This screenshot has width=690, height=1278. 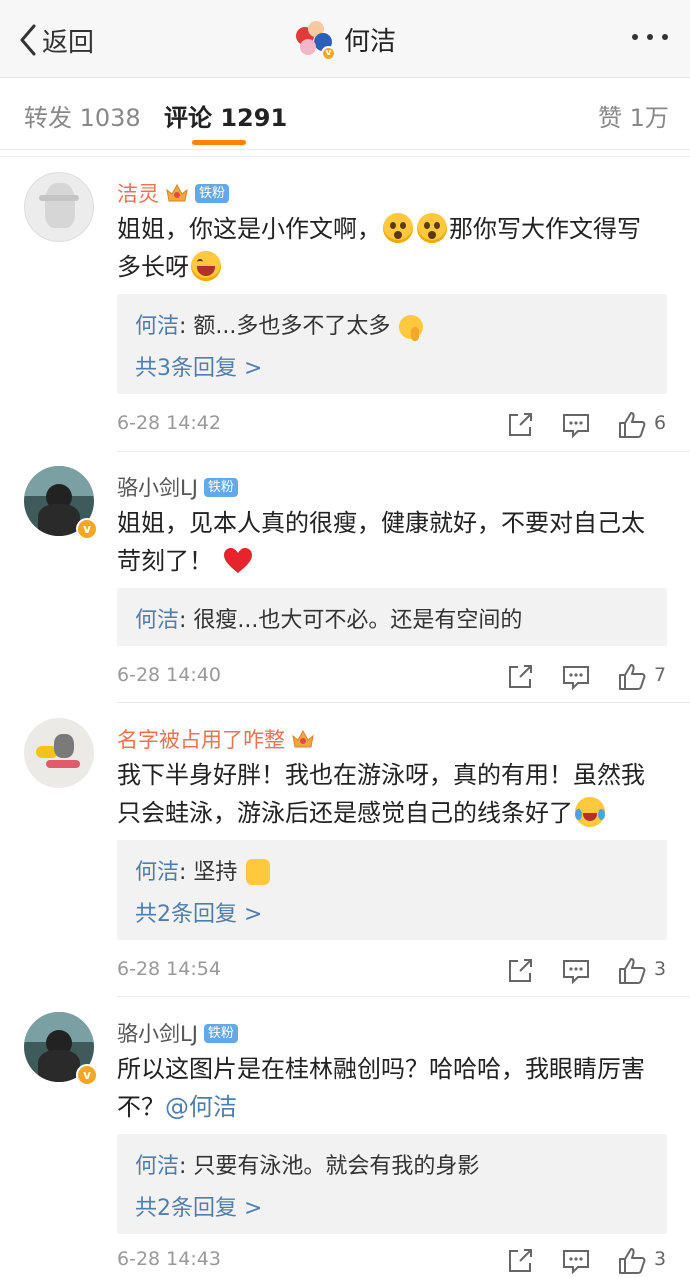 What do you see at coordinates (379, 247) in the screenshot?
I see `comment-text: 姐姐，你这是小作文啊， 那你写大作文得写多长呀` at bounding box center [379, 247].